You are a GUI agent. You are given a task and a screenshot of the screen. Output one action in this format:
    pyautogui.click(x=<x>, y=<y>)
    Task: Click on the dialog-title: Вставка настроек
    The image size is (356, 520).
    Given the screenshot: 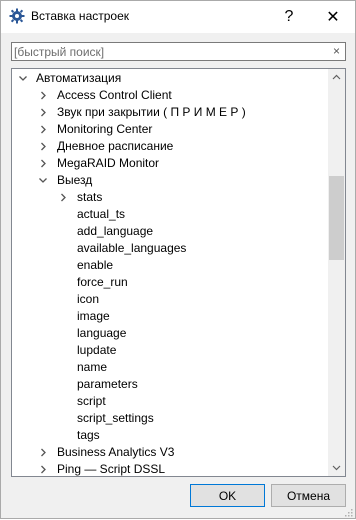 What is the action you would take?
    pyautogui.click(x=80, y=16)
    